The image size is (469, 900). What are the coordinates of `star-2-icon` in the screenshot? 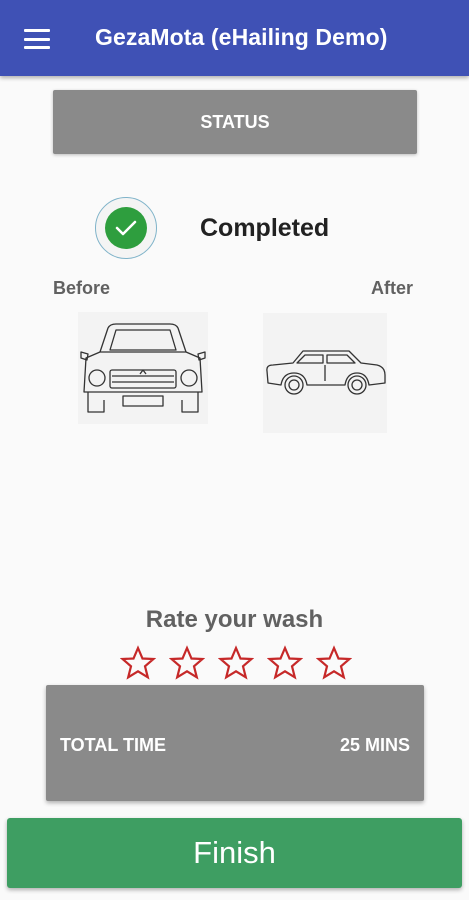 It's located at (187, 663).